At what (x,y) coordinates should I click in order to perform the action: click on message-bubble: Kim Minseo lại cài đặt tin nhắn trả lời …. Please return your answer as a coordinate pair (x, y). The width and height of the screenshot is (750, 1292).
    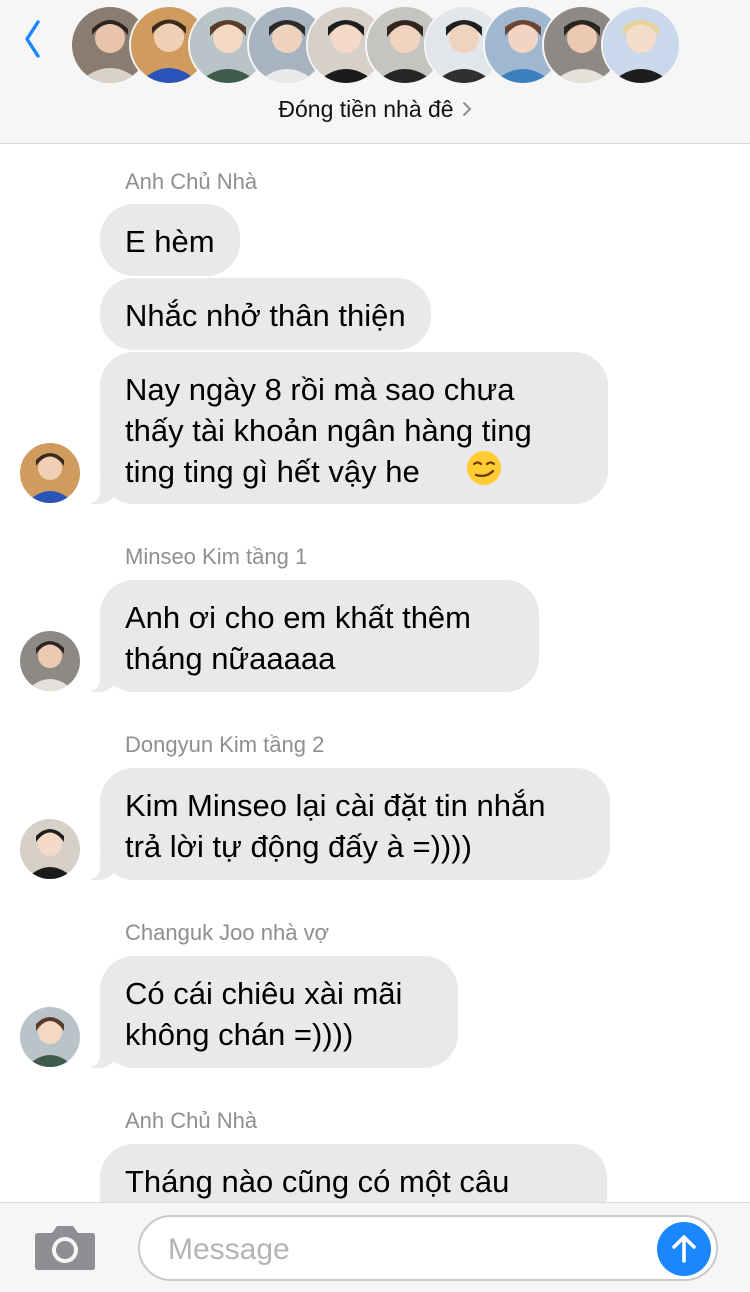
    Looking at the image, I should click on (346, 824).